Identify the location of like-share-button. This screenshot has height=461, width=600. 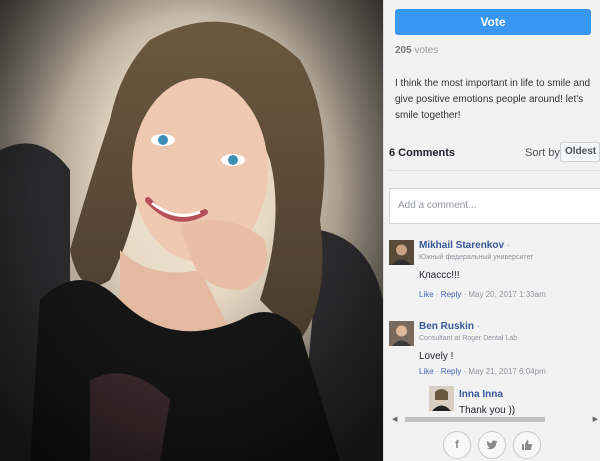
(527, 445).